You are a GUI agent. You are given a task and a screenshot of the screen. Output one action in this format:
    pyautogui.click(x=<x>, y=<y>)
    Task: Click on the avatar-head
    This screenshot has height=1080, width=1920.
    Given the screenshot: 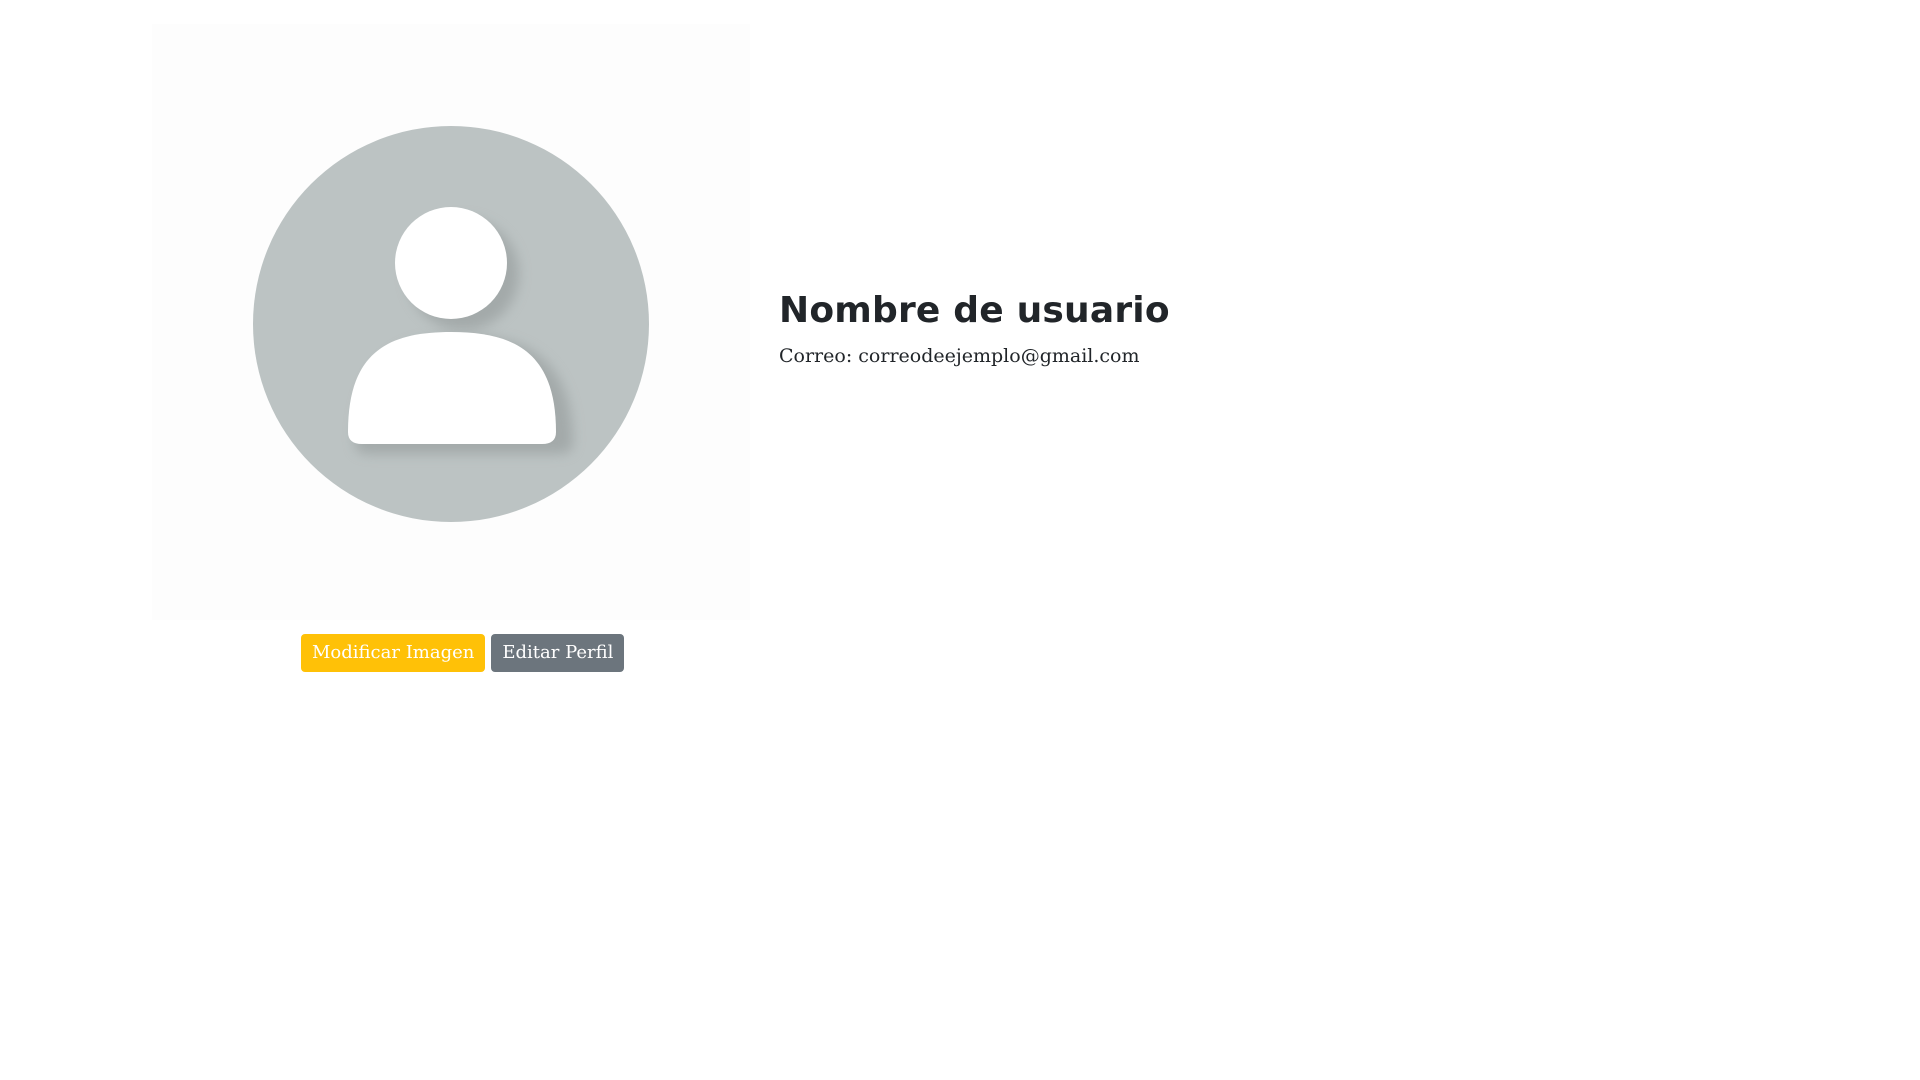 What is the action you would take?
    pyautogui.click(x=451, y=263)
    